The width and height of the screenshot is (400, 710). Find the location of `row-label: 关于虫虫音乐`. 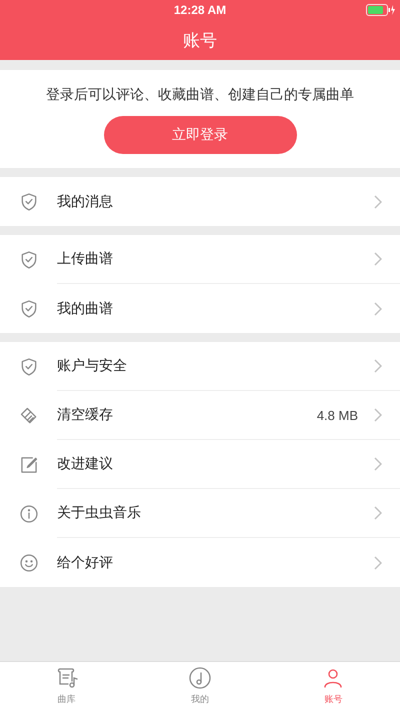

row-label: 关于虫虫音乐 is located at coordinates (99, 513).